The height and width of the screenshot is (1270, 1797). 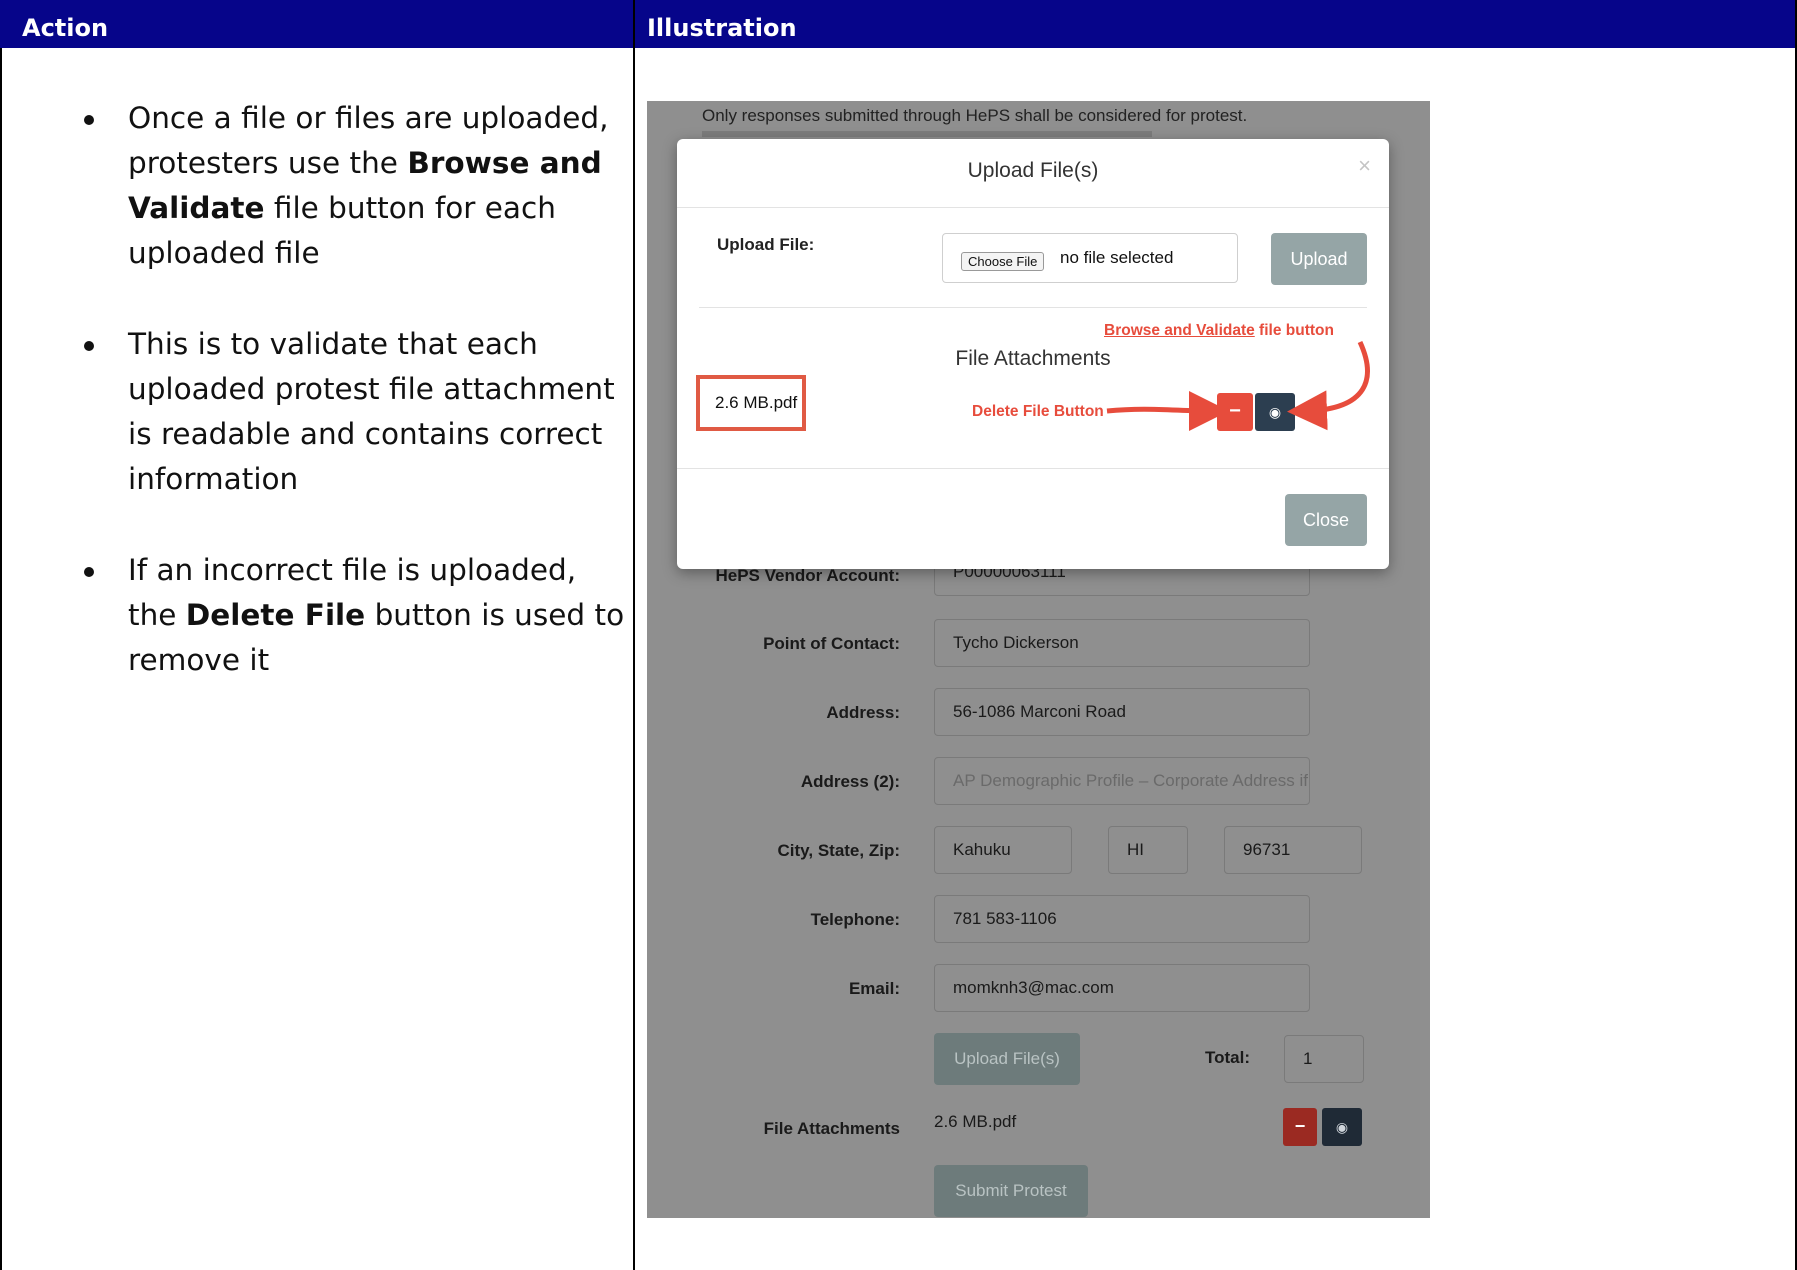 I want to click on form-row-upload: Upload File(s) Total: 1, so click(x=1038, y=1059).